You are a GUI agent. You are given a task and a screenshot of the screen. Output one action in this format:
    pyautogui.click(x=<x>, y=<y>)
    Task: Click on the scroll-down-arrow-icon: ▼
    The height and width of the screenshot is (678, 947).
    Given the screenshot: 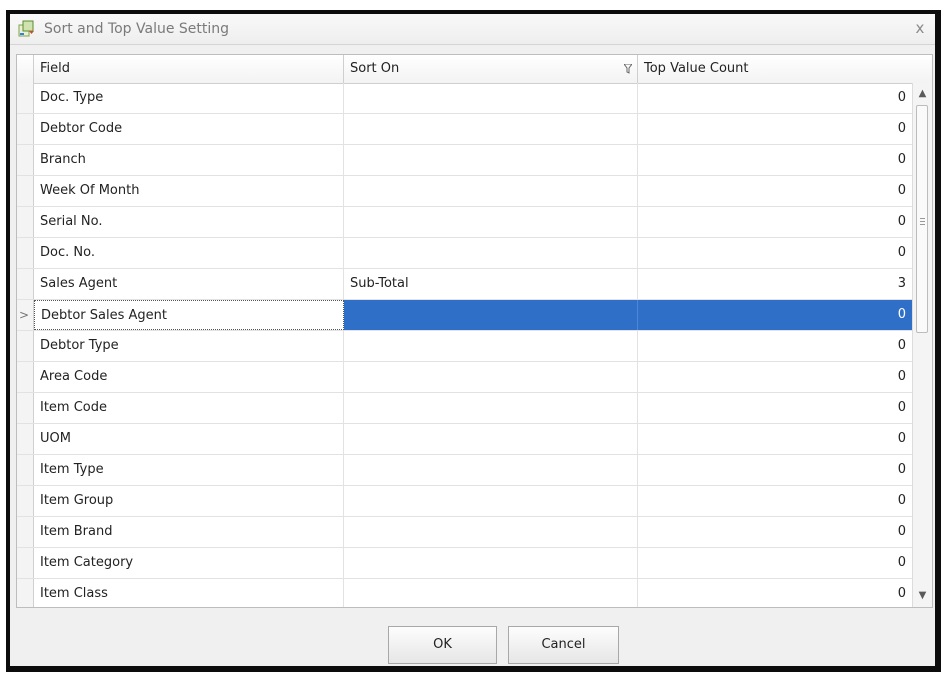 What is the action you would take?
    pyautogui.click(x=922, y=596)
    